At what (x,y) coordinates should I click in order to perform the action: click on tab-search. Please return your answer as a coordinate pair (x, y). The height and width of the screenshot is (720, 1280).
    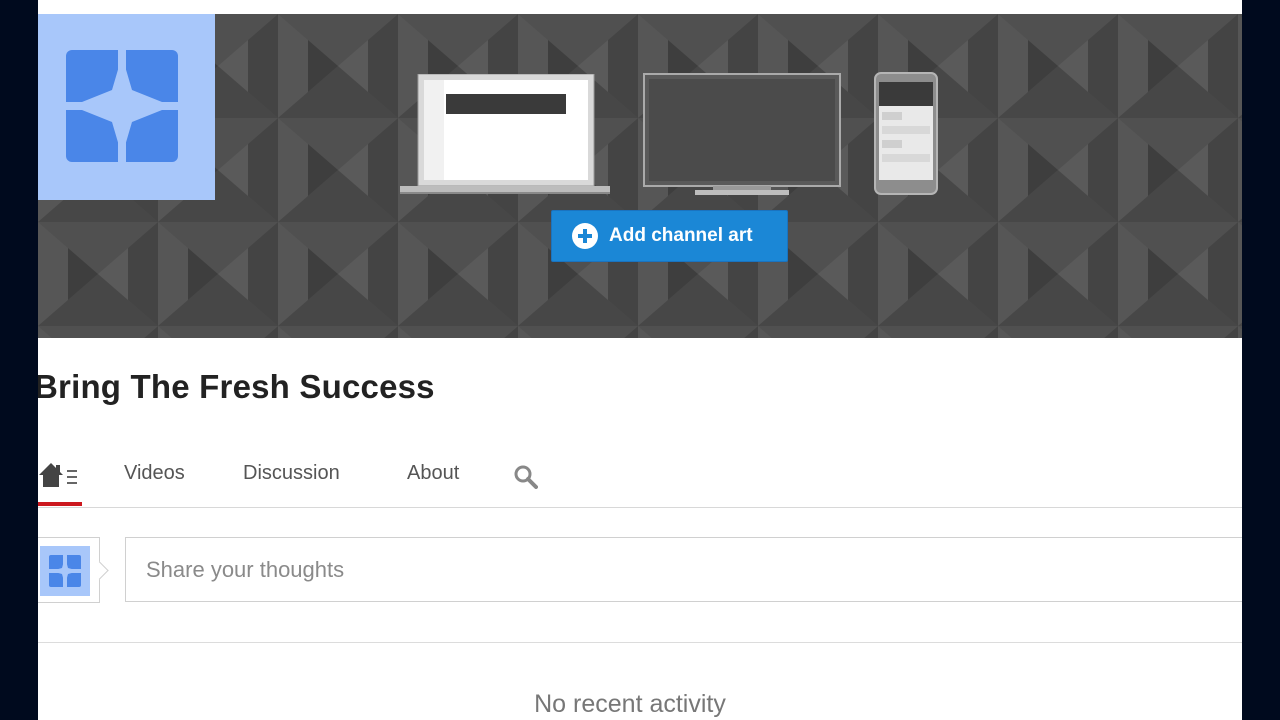
    Looking at the image, I should click on (526, 479).